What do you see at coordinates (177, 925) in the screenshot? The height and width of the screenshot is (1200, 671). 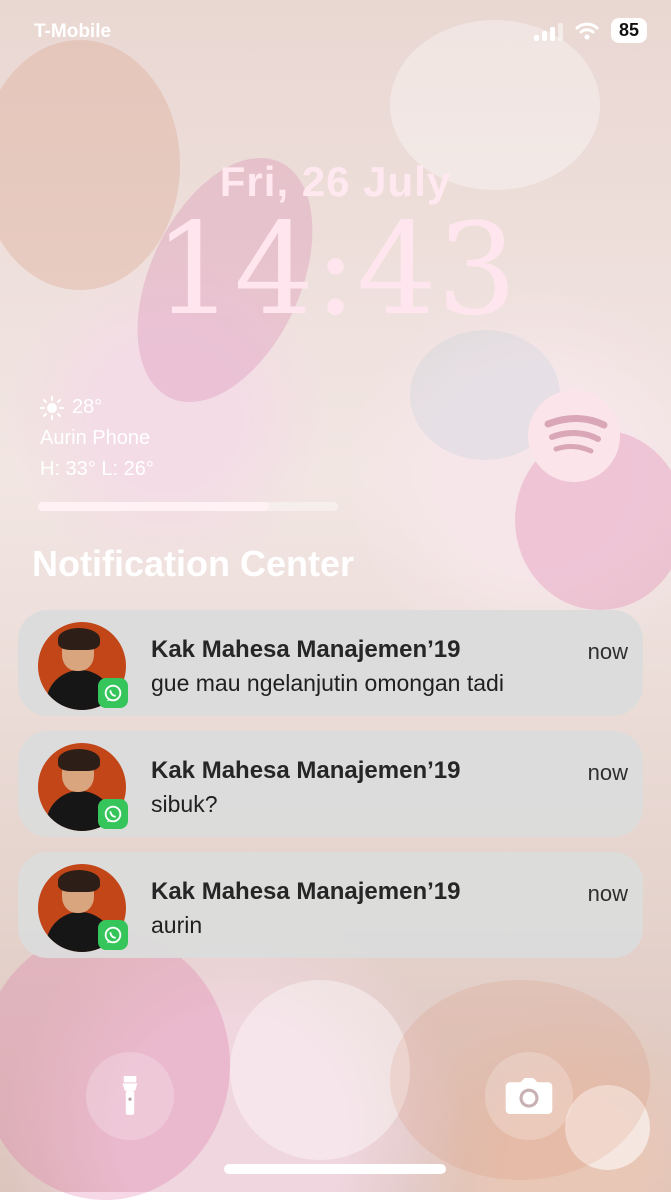 I see `notification-message: aurin` at bounding box center [177, 925].